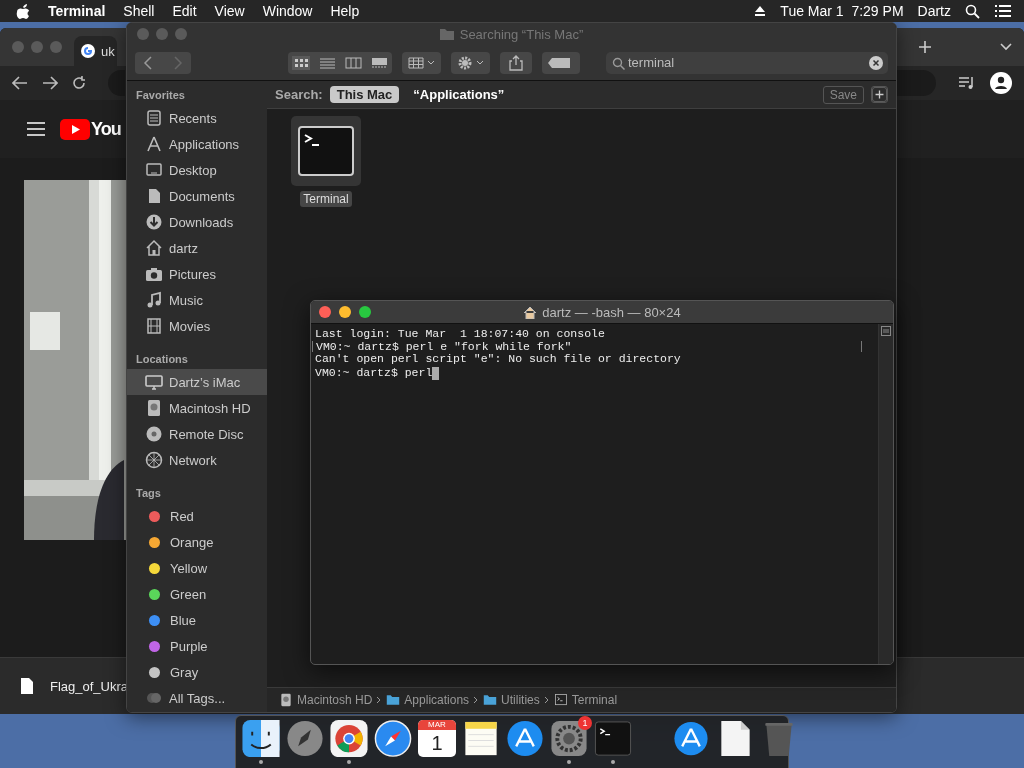 This screenshot has height=768, width=1024. I want to click on close-button, so click(325, 312).